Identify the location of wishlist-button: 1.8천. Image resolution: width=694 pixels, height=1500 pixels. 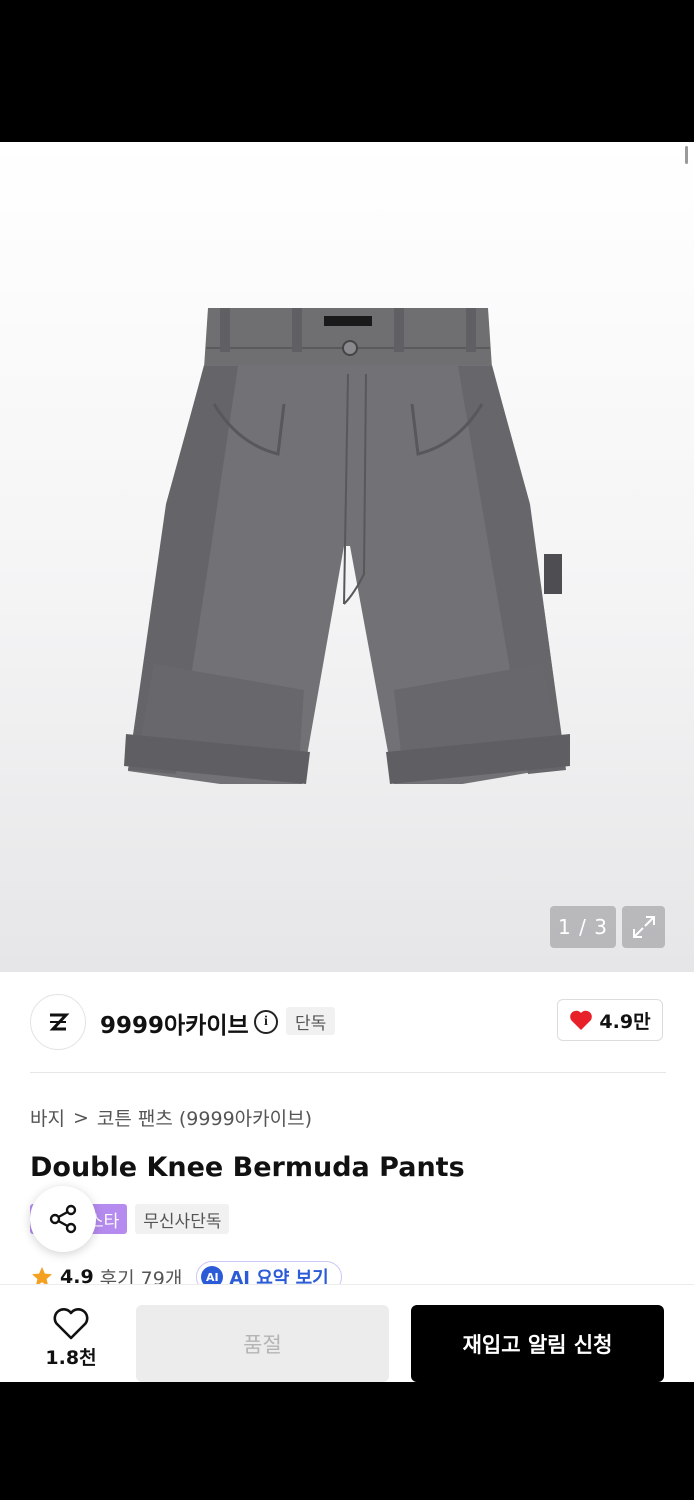
(71, 1340).